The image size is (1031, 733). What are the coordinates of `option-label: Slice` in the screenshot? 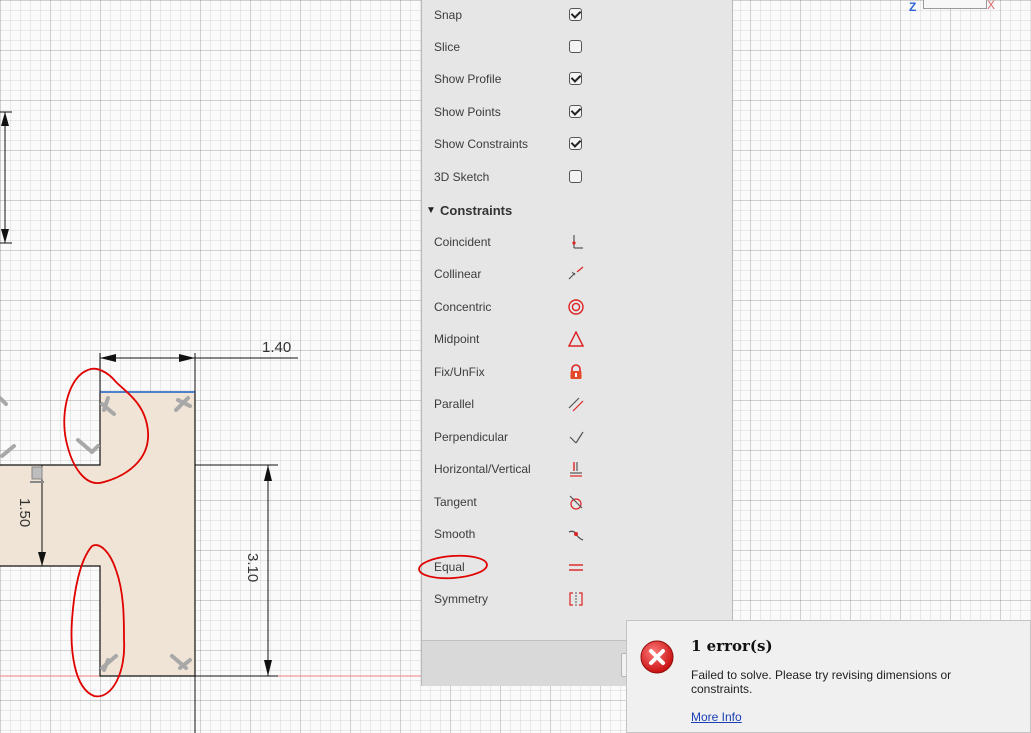 It's located at (447, 47).